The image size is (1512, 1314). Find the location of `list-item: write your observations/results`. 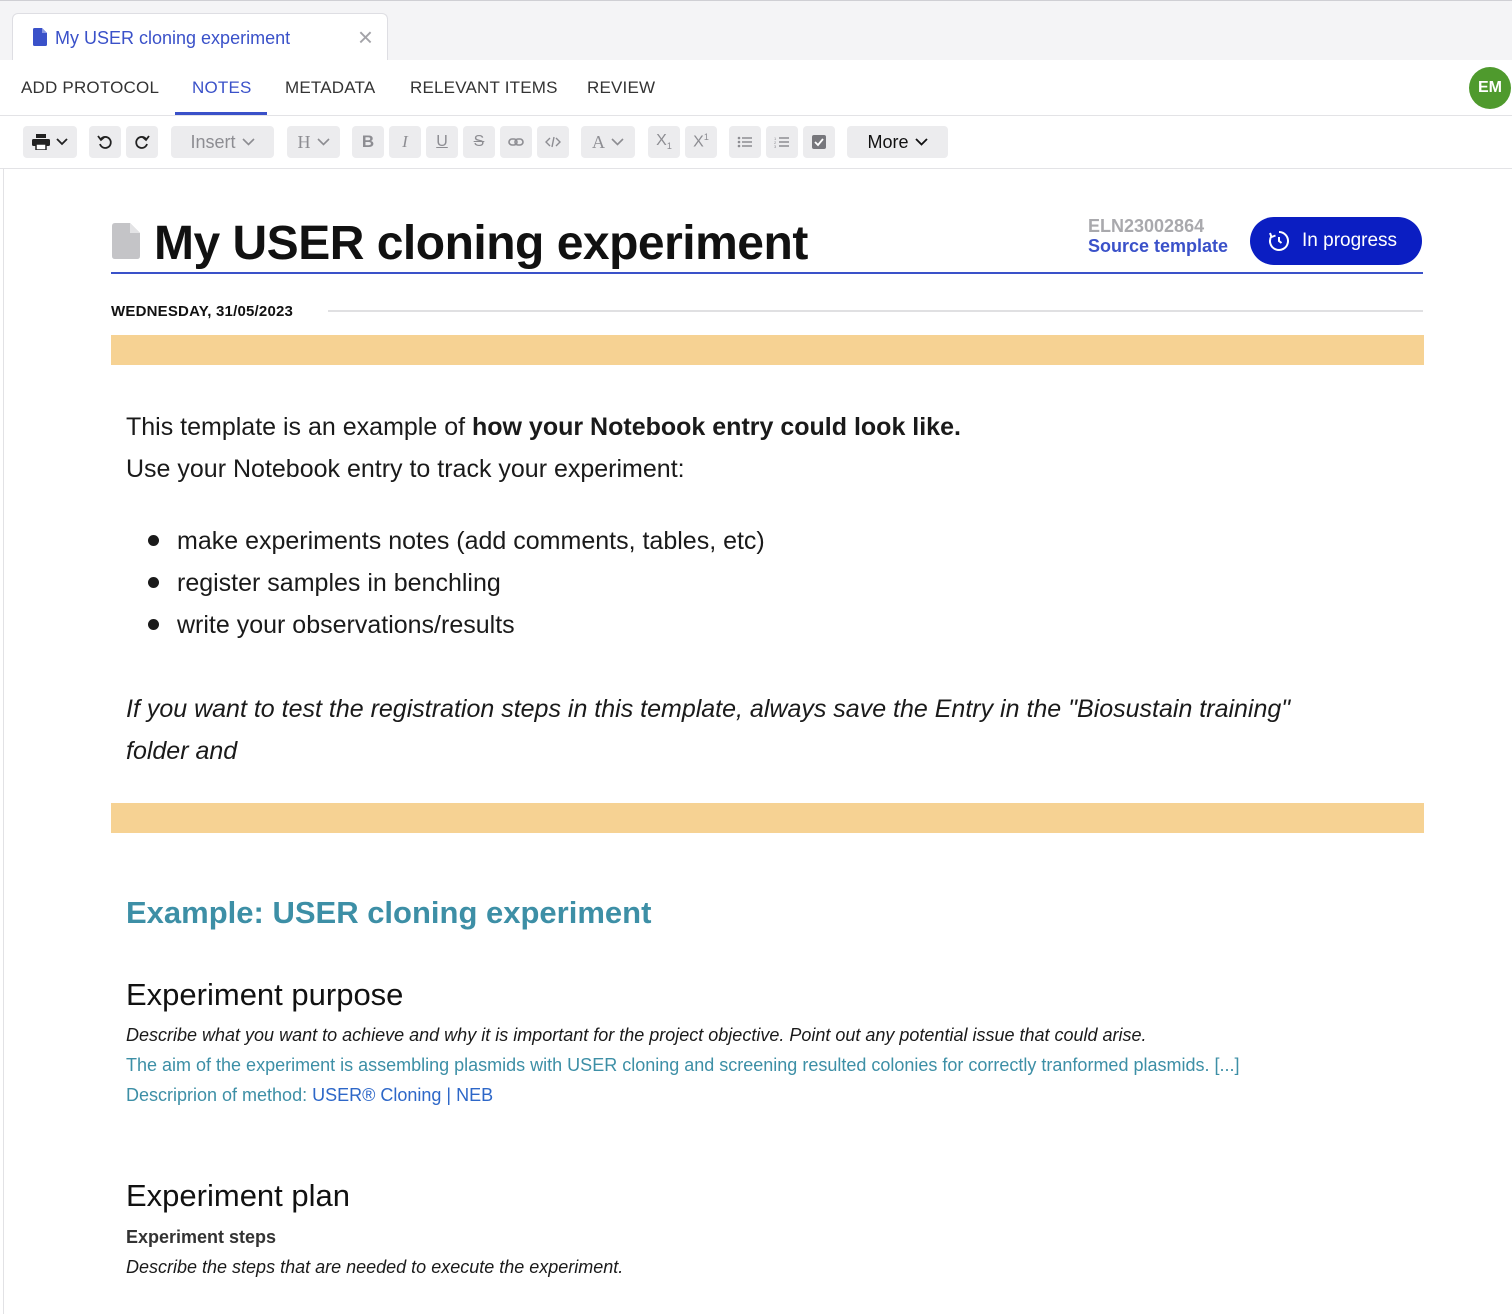

list-item: write your observations/results is located at coordinates (331, 625).